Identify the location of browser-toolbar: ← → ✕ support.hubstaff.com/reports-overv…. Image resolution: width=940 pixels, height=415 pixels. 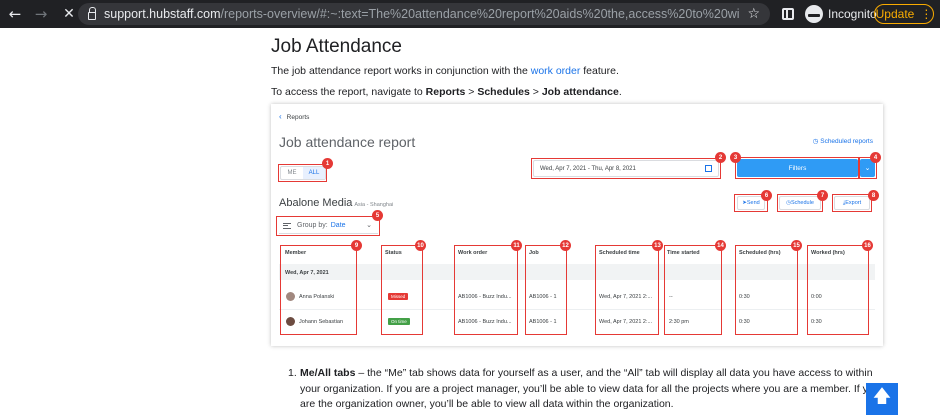
(470, 14).